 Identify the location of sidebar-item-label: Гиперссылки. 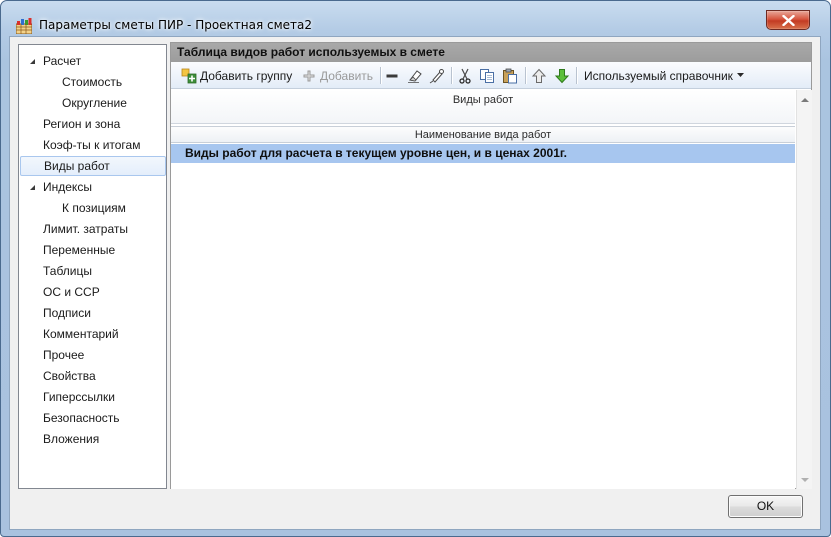
(79, 397).